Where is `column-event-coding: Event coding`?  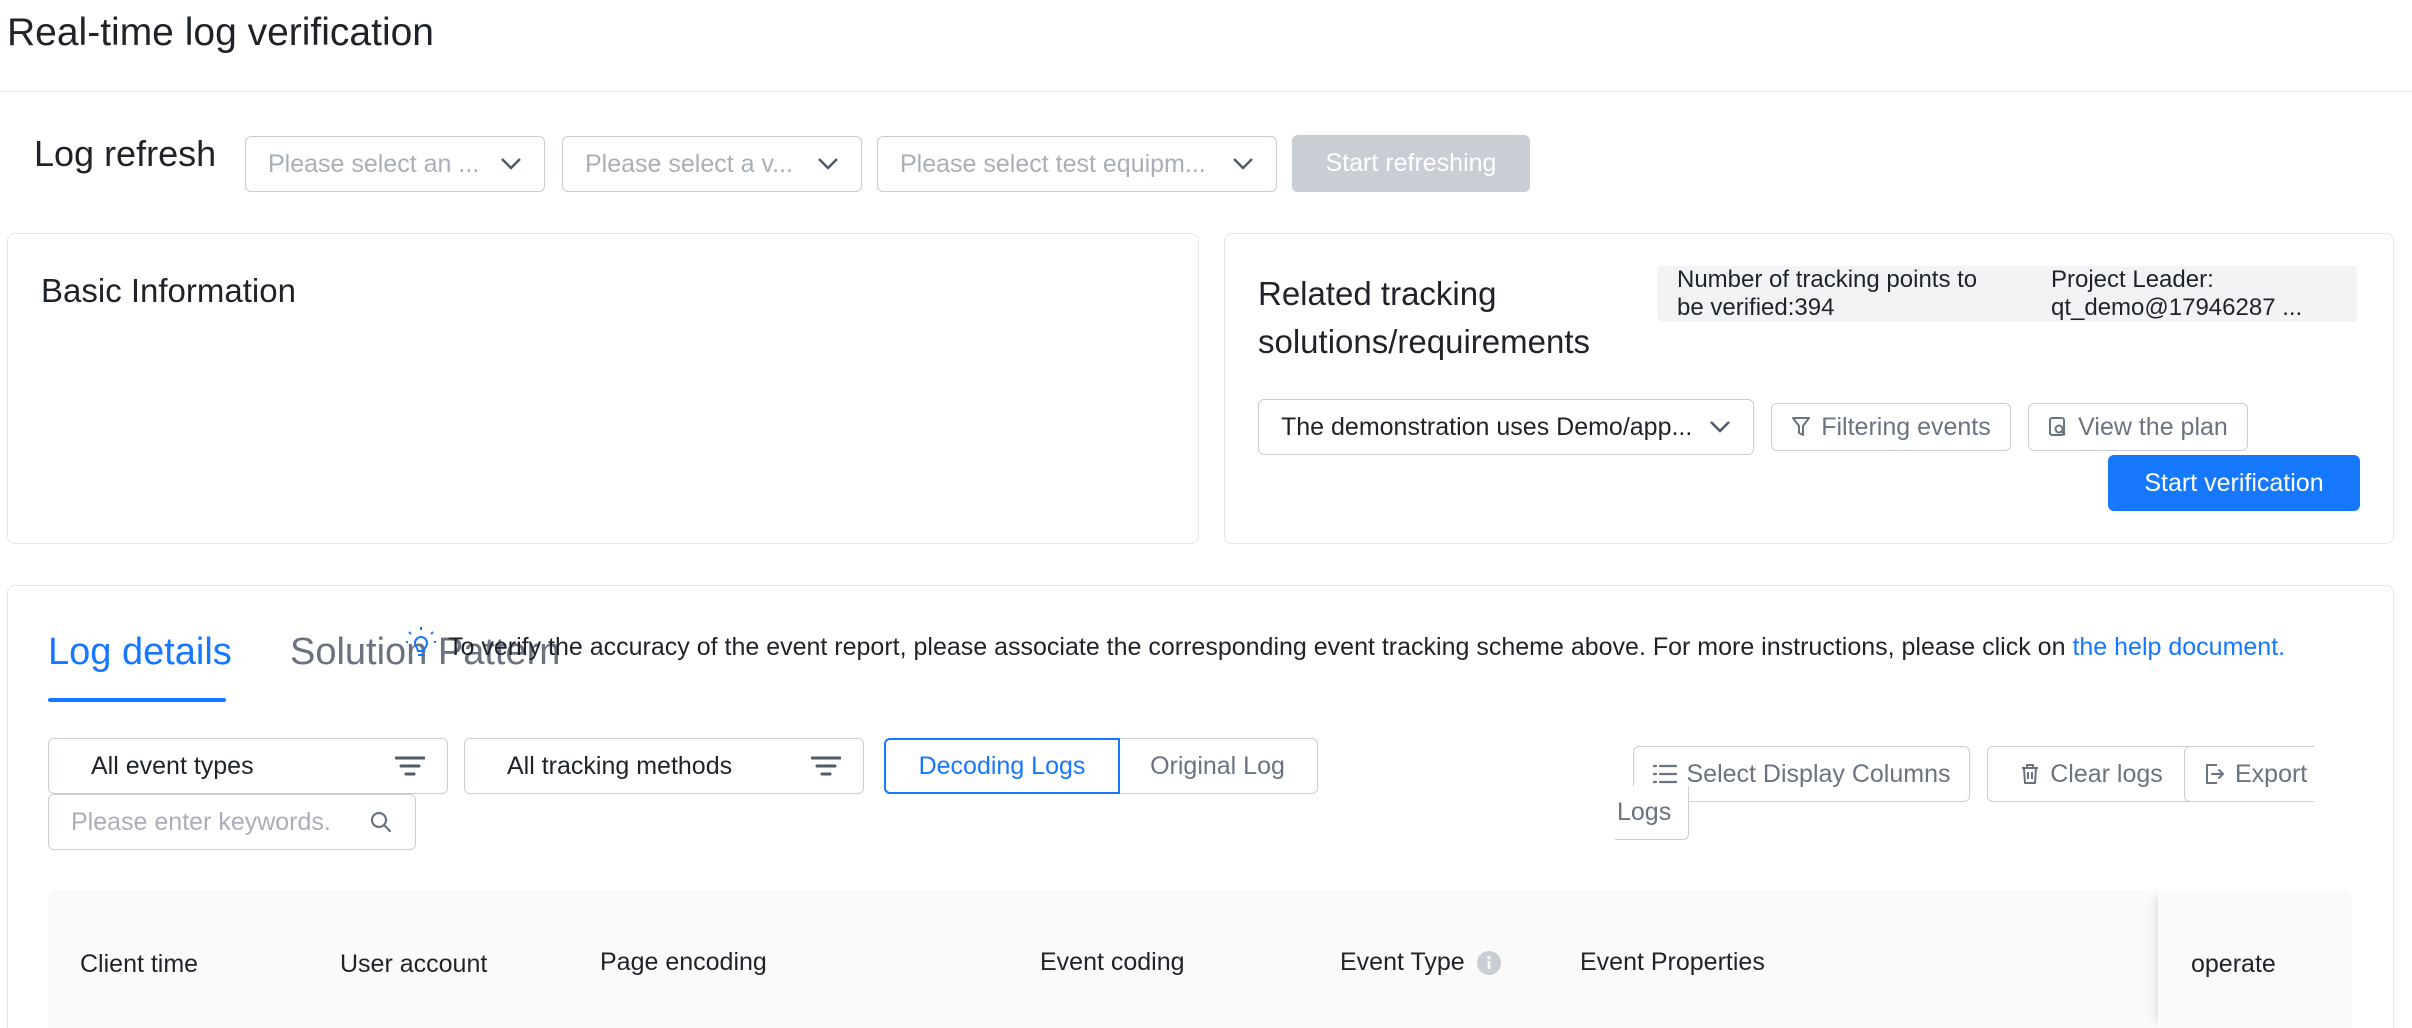 column-event-coding: Event coding is located at coordinates (1112, 962).